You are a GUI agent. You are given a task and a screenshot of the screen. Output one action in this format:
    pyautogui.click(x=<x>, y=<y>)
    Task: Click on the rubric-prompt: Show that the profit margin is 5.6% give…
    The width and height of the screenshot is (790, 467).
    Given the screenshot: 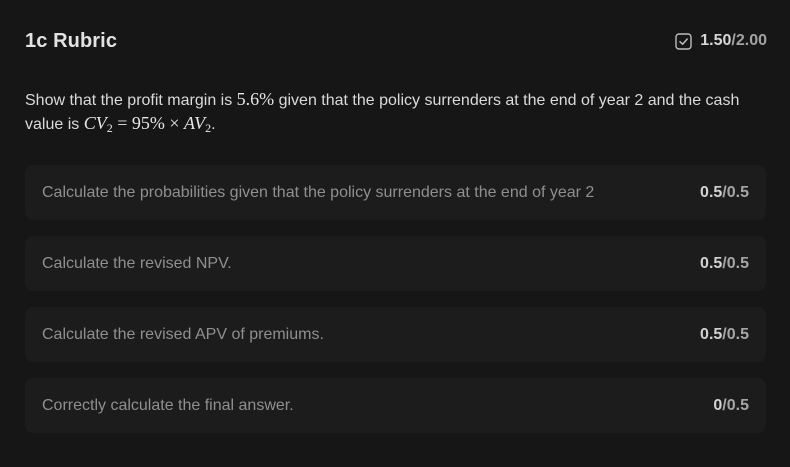 What is the action you would take?
    pyautogui.click(x=390, y=112)
    